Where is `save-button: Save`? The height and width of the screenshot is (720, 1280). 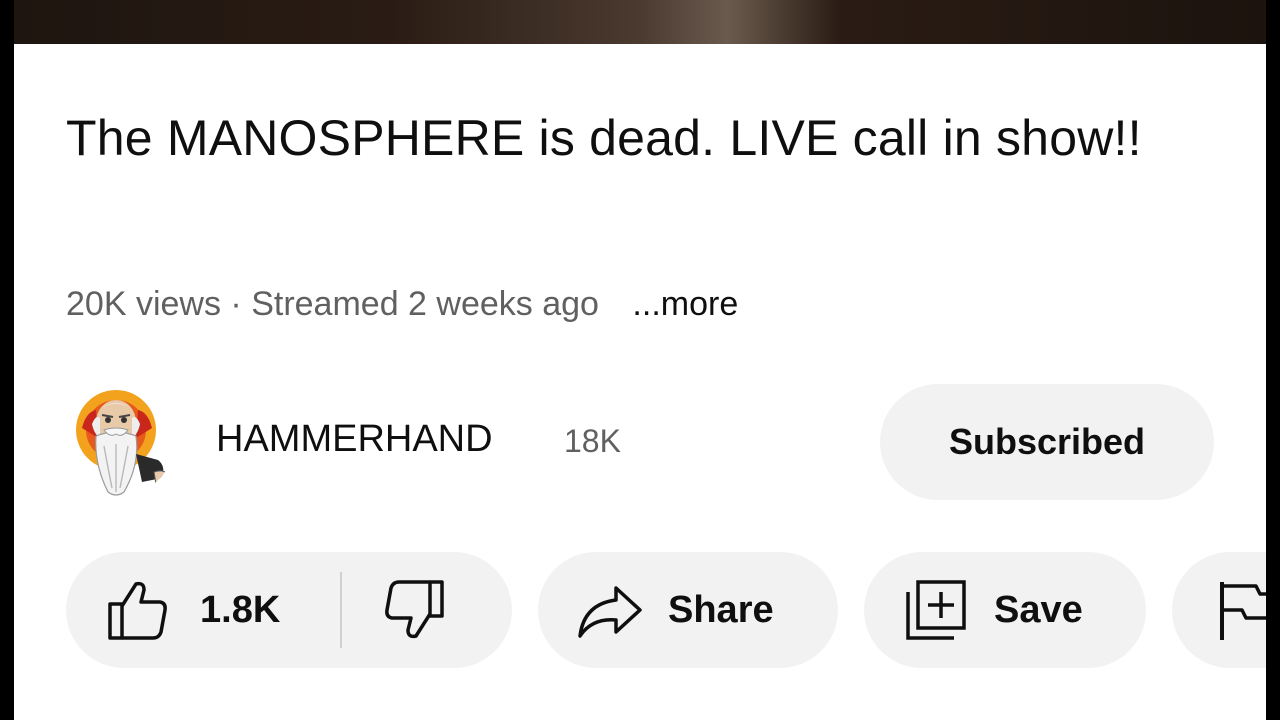 save-button: Save is located at coordinates (1005, 610).